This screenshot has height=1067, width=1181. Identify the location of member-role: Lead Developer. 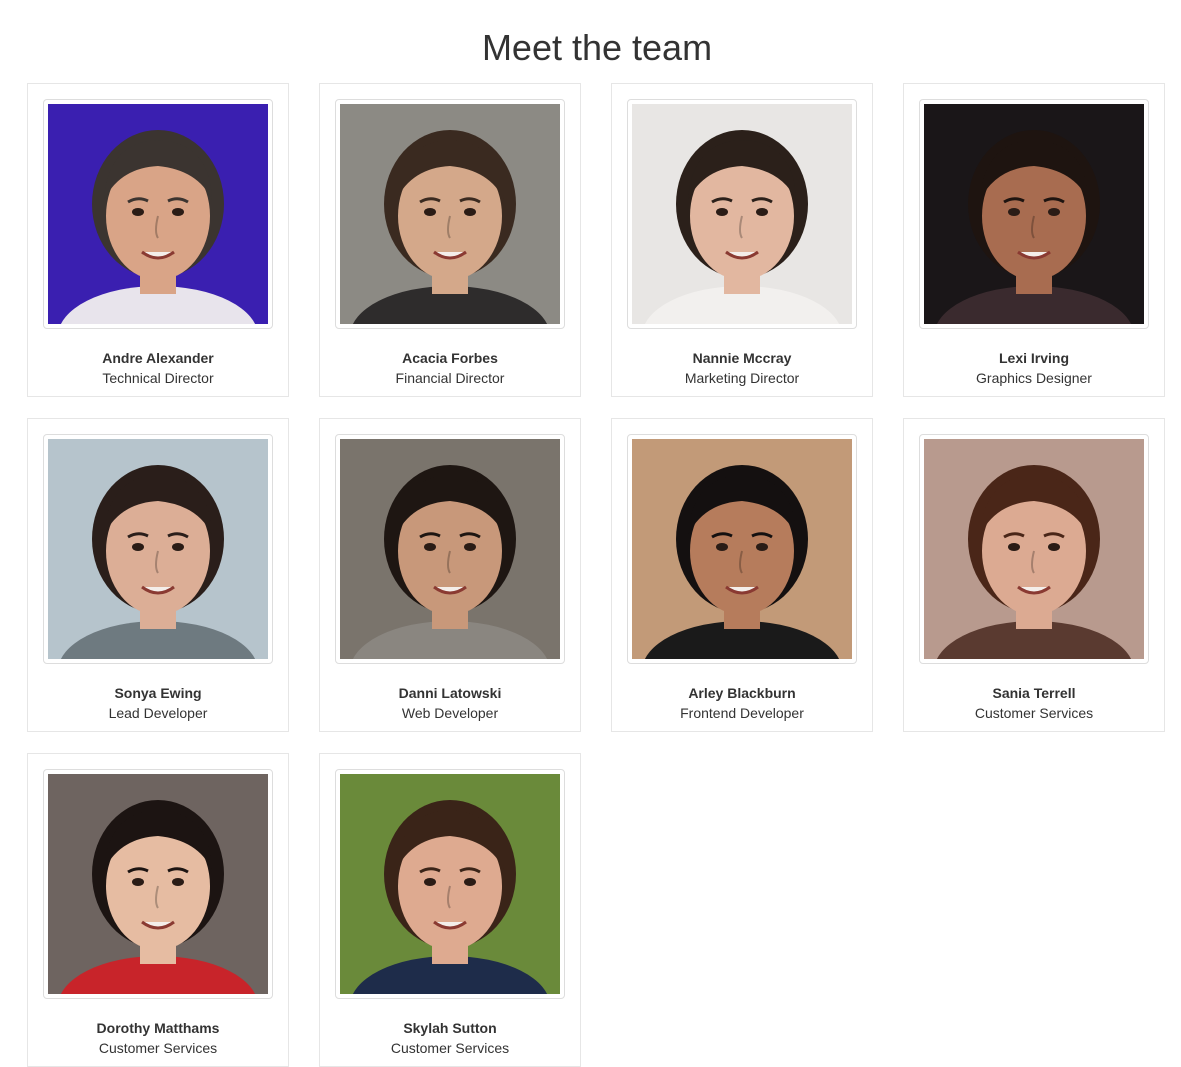
(158, 713).